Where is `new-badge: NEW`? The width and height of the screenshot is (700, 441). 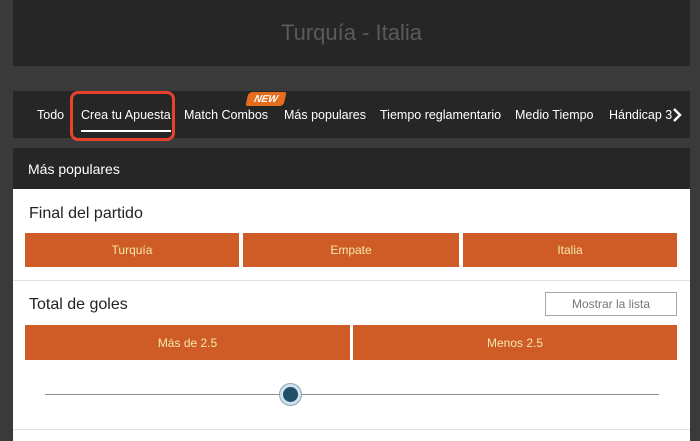 new-badge: NEW is located at coordinates (266, 99).